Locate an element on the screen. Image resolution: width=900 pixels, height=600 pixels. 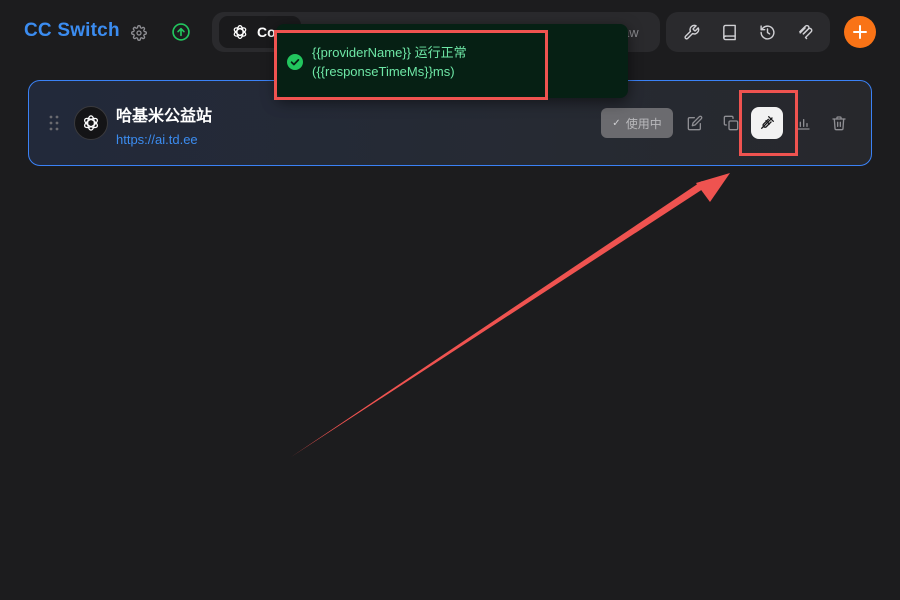
book-icon is located at coordinates (729, 32).